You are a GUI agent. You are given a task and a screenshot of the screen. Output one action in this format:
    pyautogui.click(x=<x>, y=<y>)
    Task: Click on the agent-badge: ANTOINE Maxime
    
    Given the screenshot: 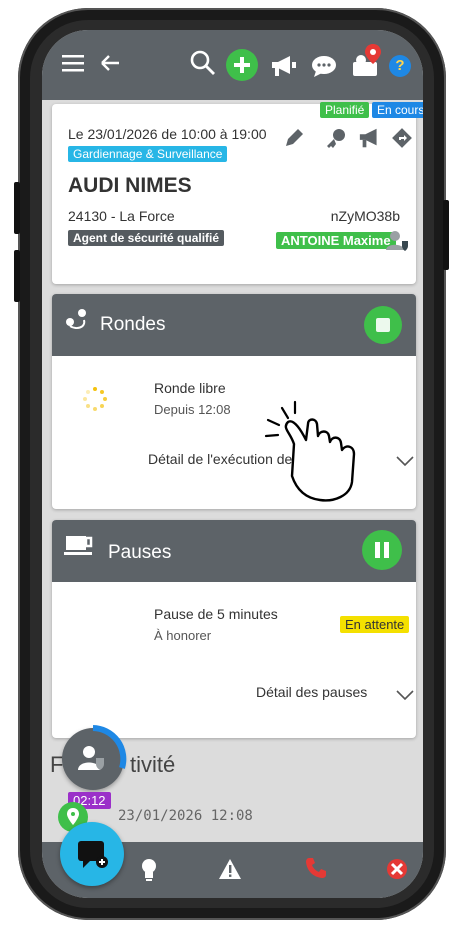 What is the action you would take?
    pyautogui.click(x=336, y=240)
    